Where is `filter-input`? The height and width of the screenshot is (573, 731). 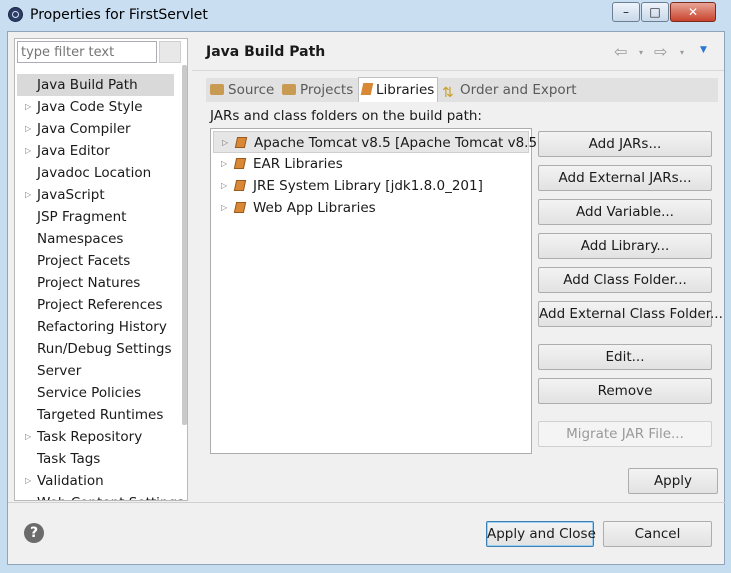
filter-input is located at coordinates (87, 52).